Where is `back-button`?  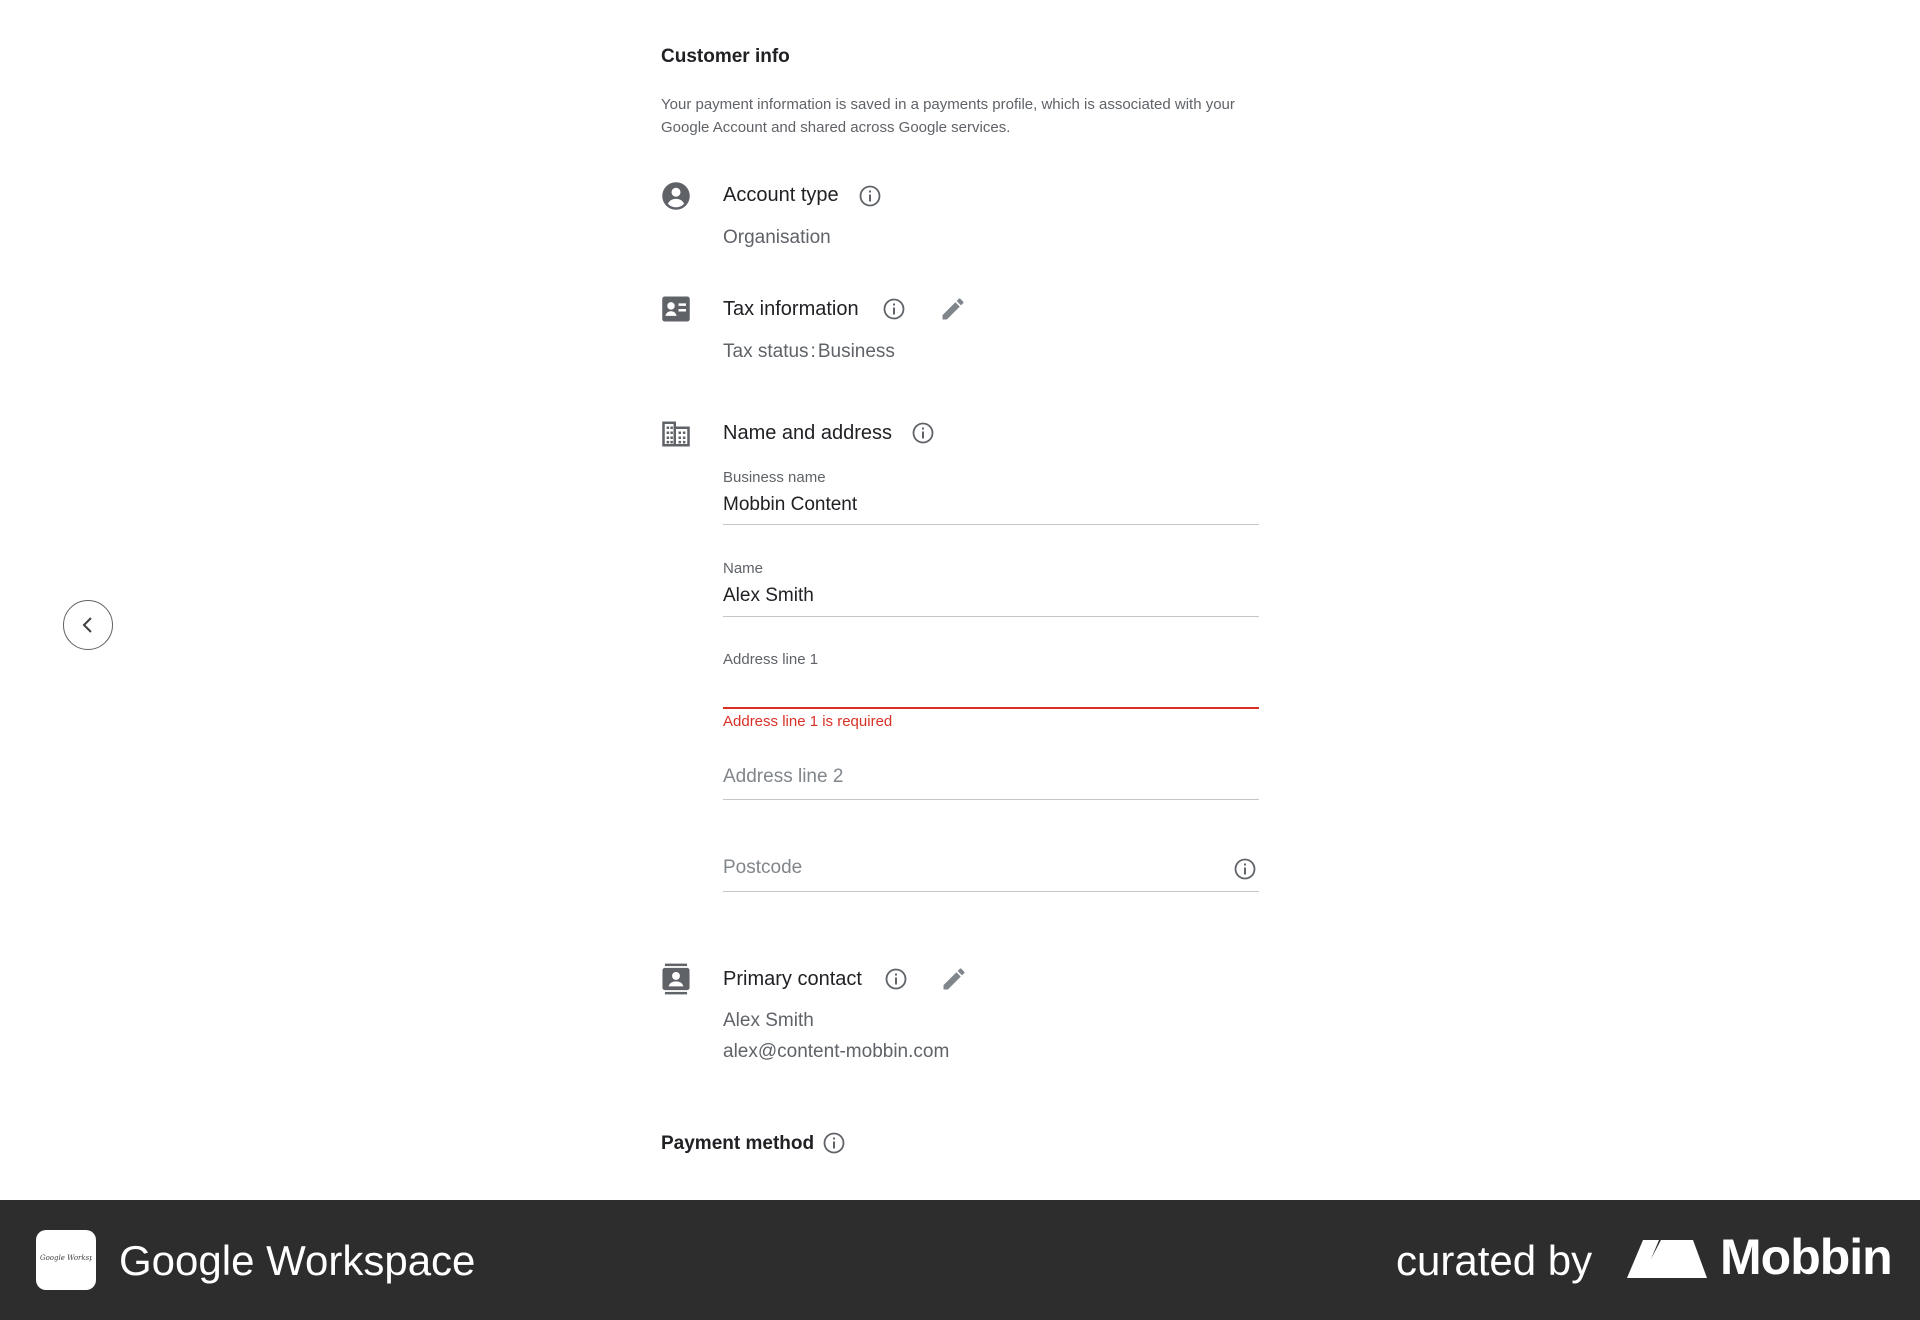
back-button is located at coordinates (88, 625).